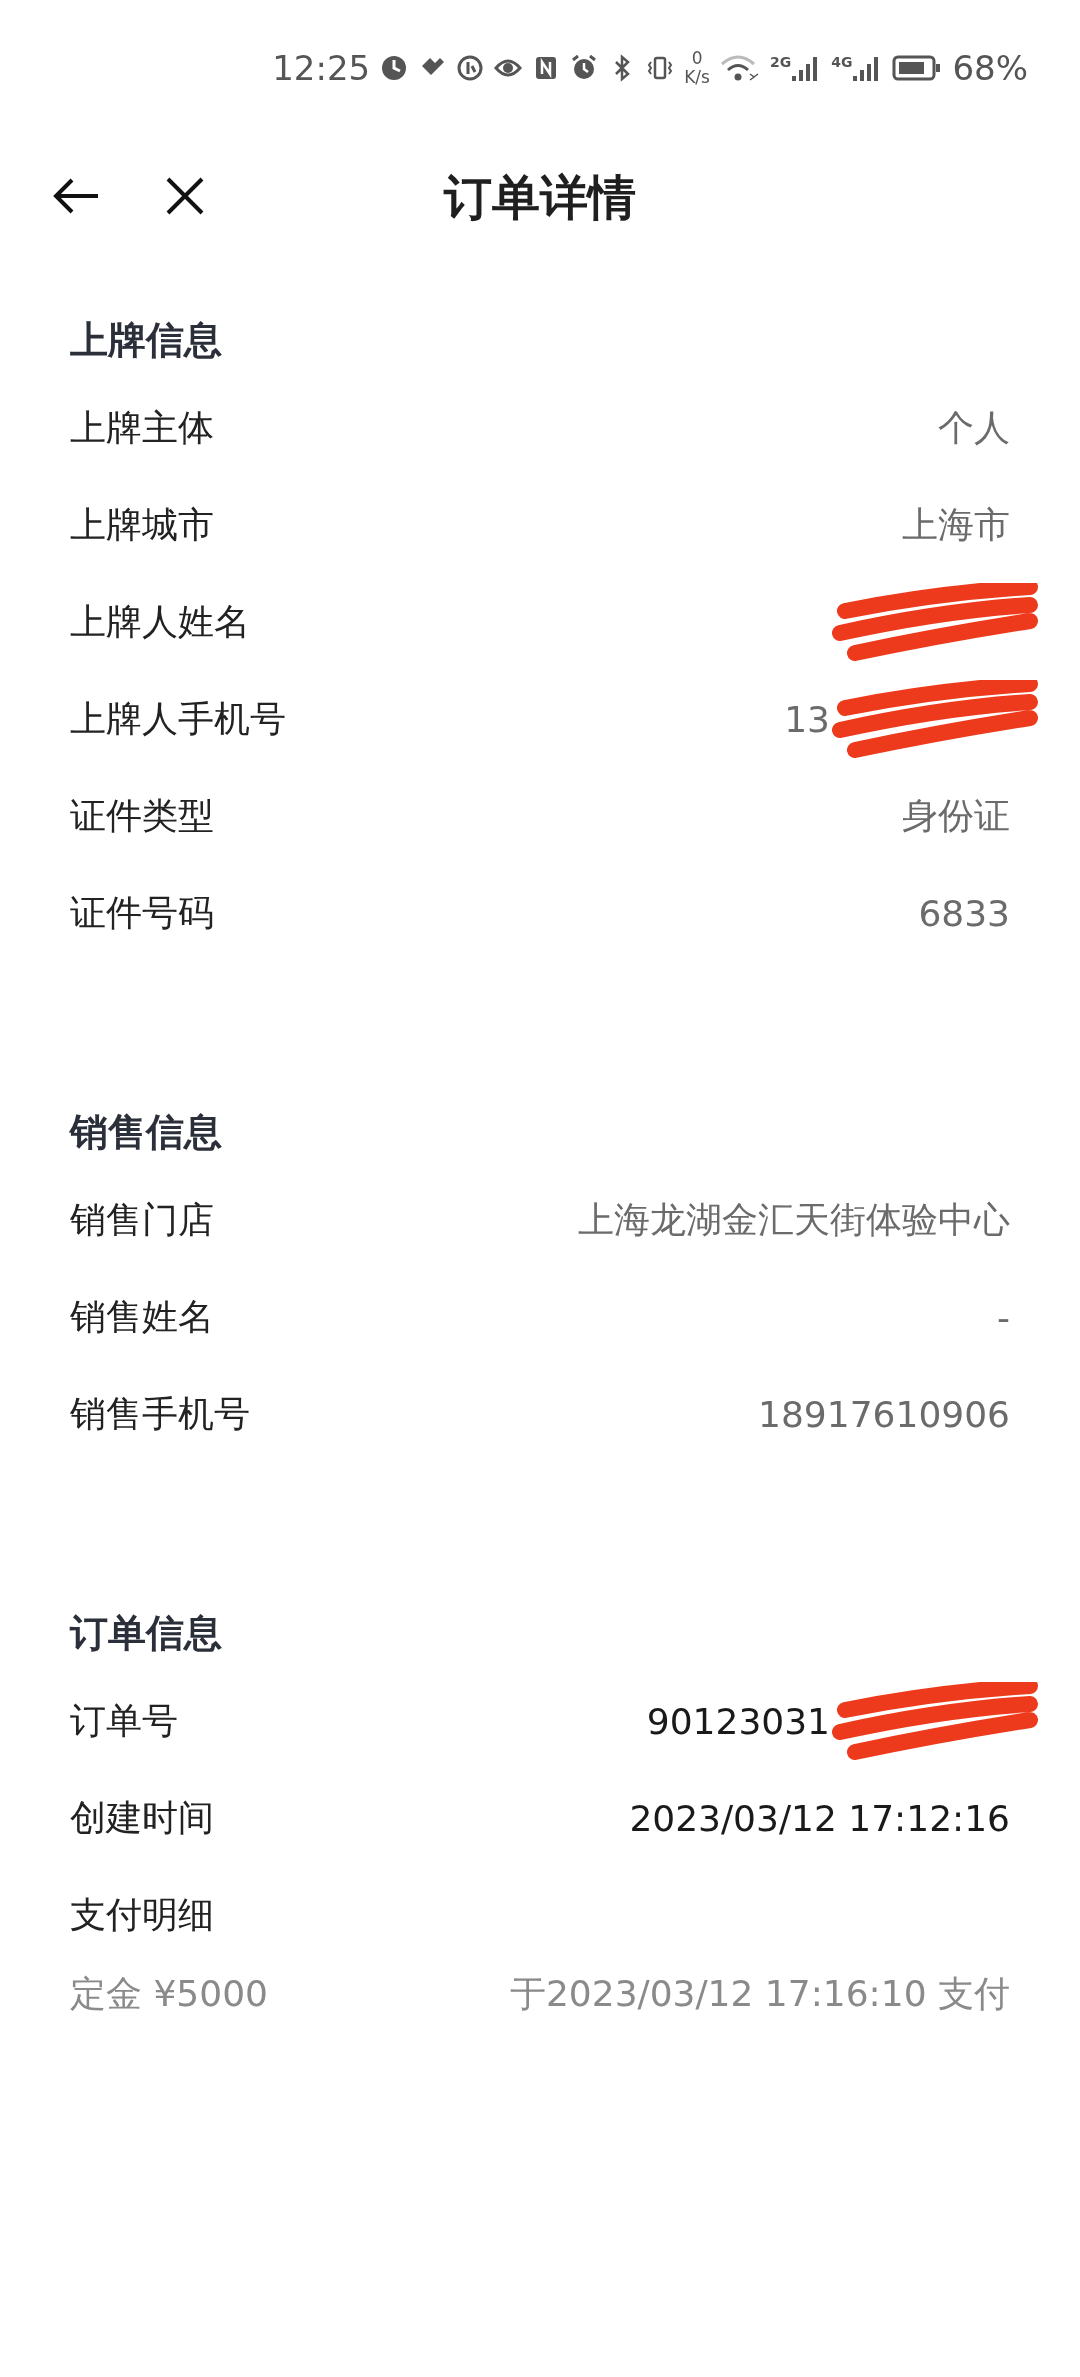 The image size is (1080, 2377). Describe the element at coordinates (780, 61) in the screenshot. I see `network-type: 2G` at that location.